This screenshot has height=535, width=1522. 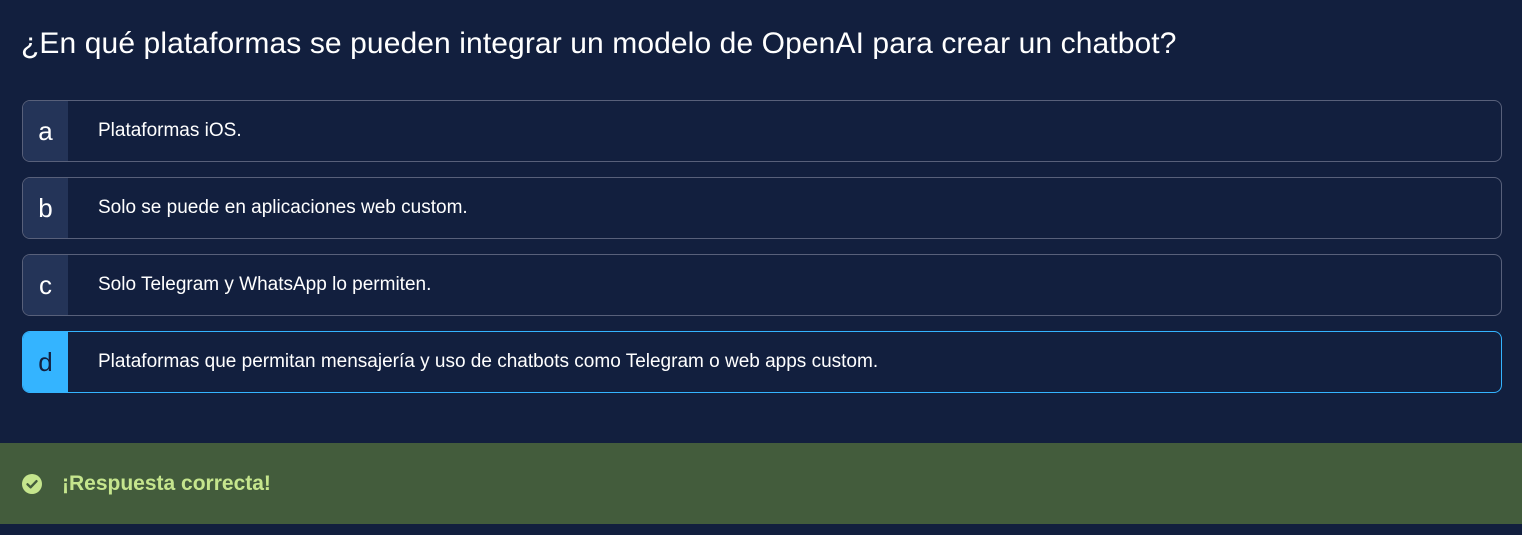 I want to click on option-text: Plataformas iOS., so click(x=170, y=130).